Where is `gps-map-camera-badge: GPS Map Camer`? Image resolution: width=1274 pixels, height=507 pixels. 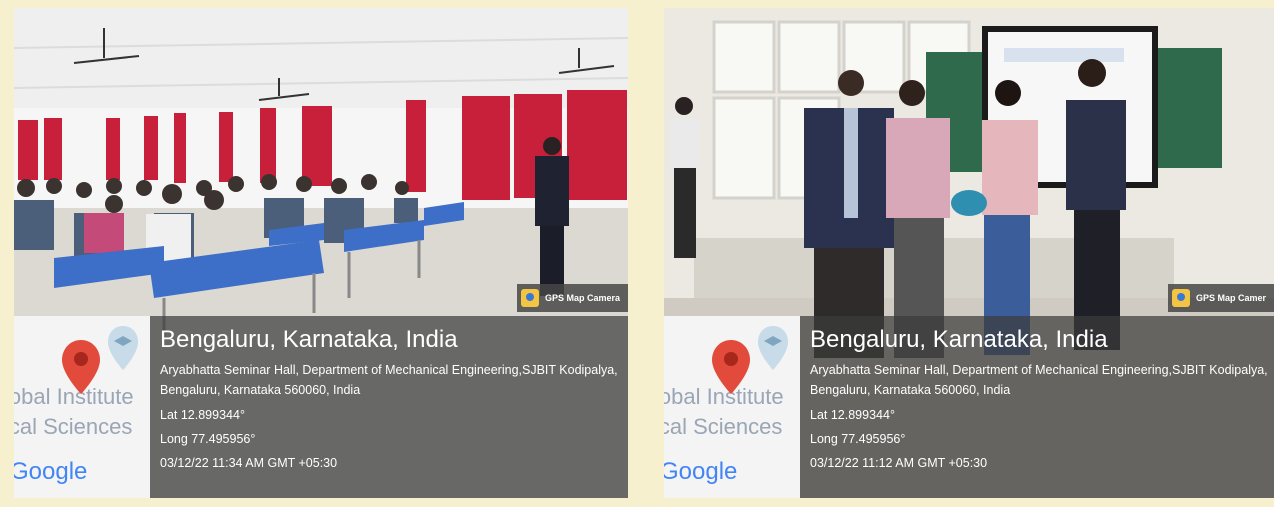
gps-map-camera-badge: GPS Map Camer is located at coordinates (1220, 298).